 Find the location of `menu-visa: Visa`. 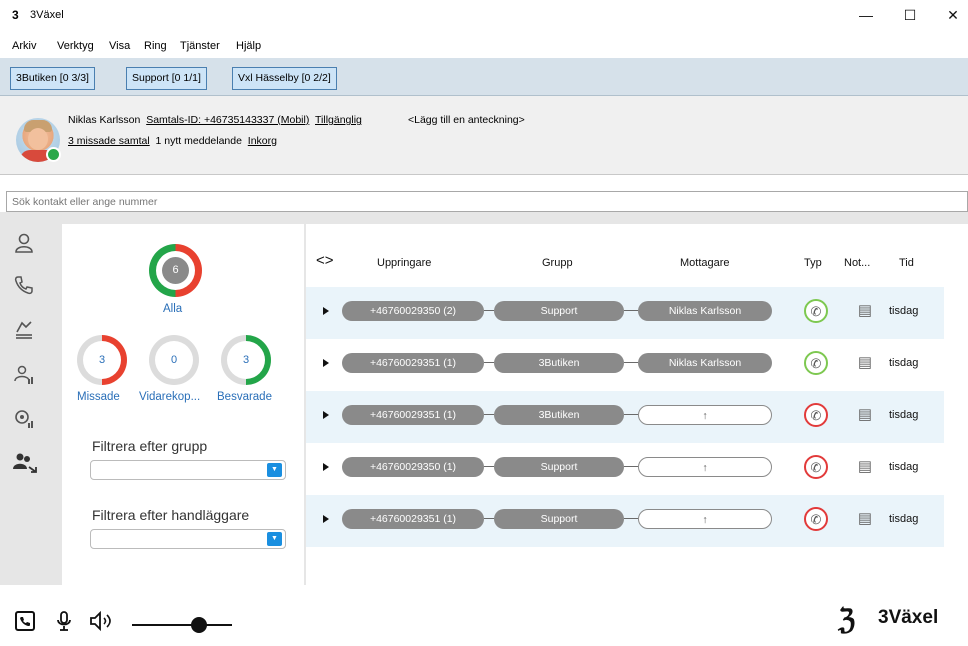

menu-visa: Visa is located at coordinates (119, 46).